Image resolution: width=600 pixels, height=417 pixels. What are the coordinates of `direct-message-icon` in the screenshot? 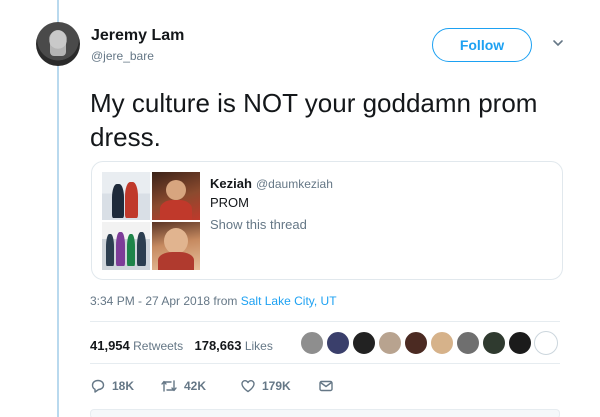 It's located at (326, 386).